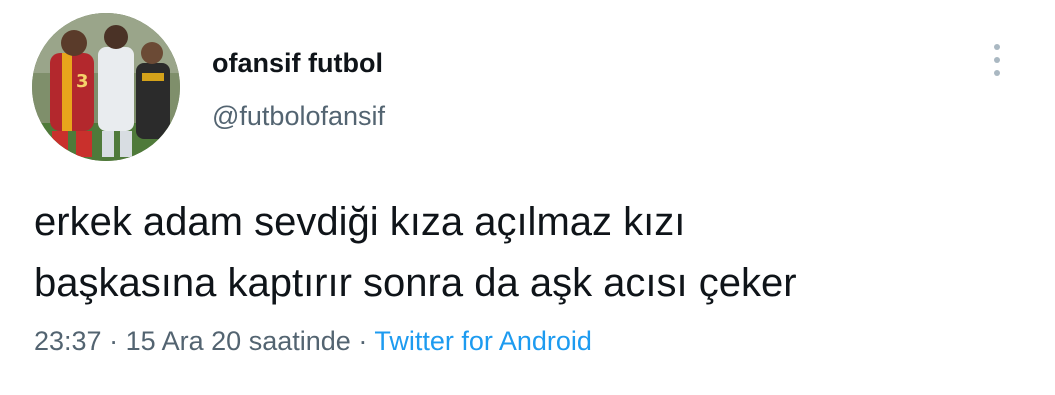 The width and height of the screenshot is (1055, 395). Describe the element at coordinates (298, 116) in the screenshot. I see `author-handle: @futbolofansif` at that location.